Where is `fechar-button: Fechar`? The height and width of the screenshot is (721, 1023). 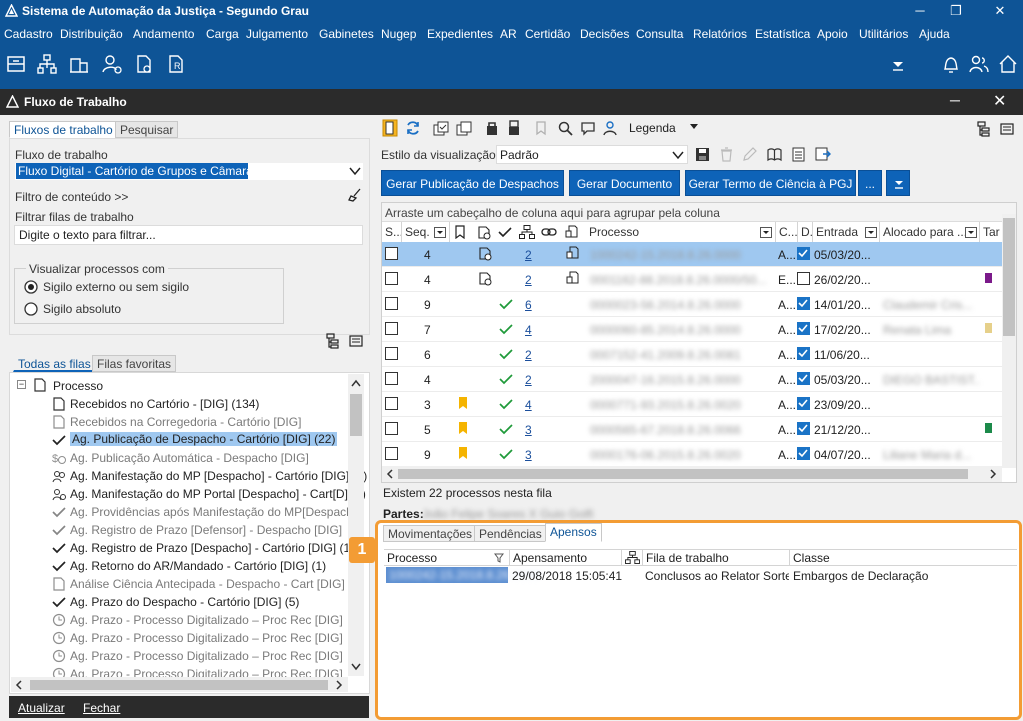
fechar-button: Fechar is located at coordinates (101, 708).